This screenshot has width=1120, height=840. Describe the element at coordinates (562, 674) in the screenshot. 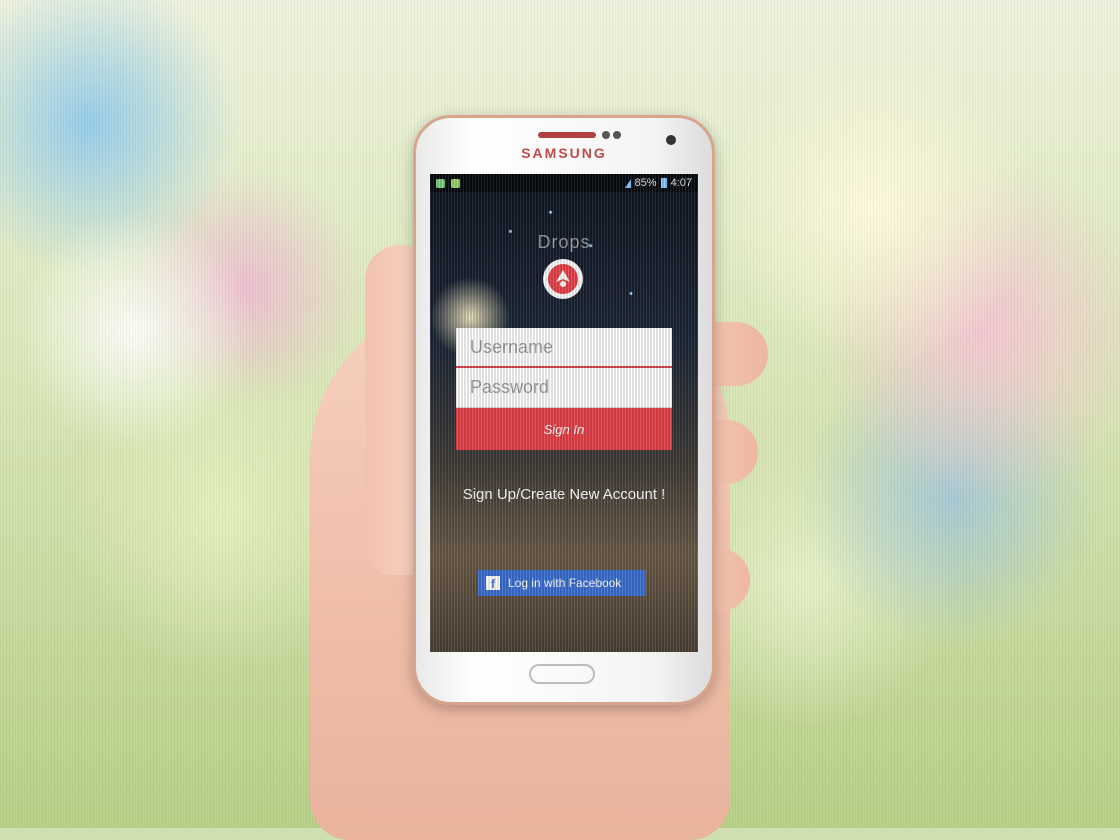

I see `home-button` at that location.